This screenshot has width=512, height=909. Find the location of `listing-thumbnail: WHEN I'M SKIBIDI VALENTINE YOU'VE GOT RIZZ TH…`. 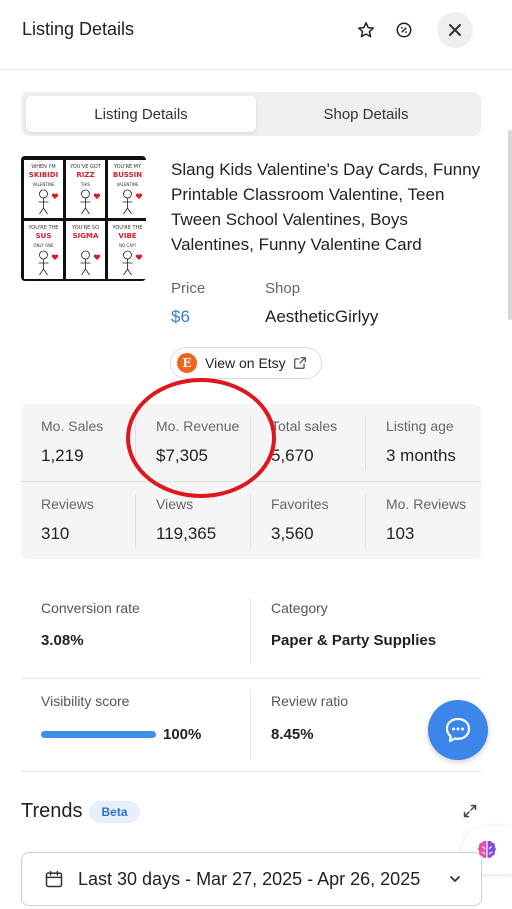

listing-thumbnail: WHEN I'M SKIBIDI VALENTINE YOU'VE GOT RIZZ TH… is located at coordinates (83, 218).